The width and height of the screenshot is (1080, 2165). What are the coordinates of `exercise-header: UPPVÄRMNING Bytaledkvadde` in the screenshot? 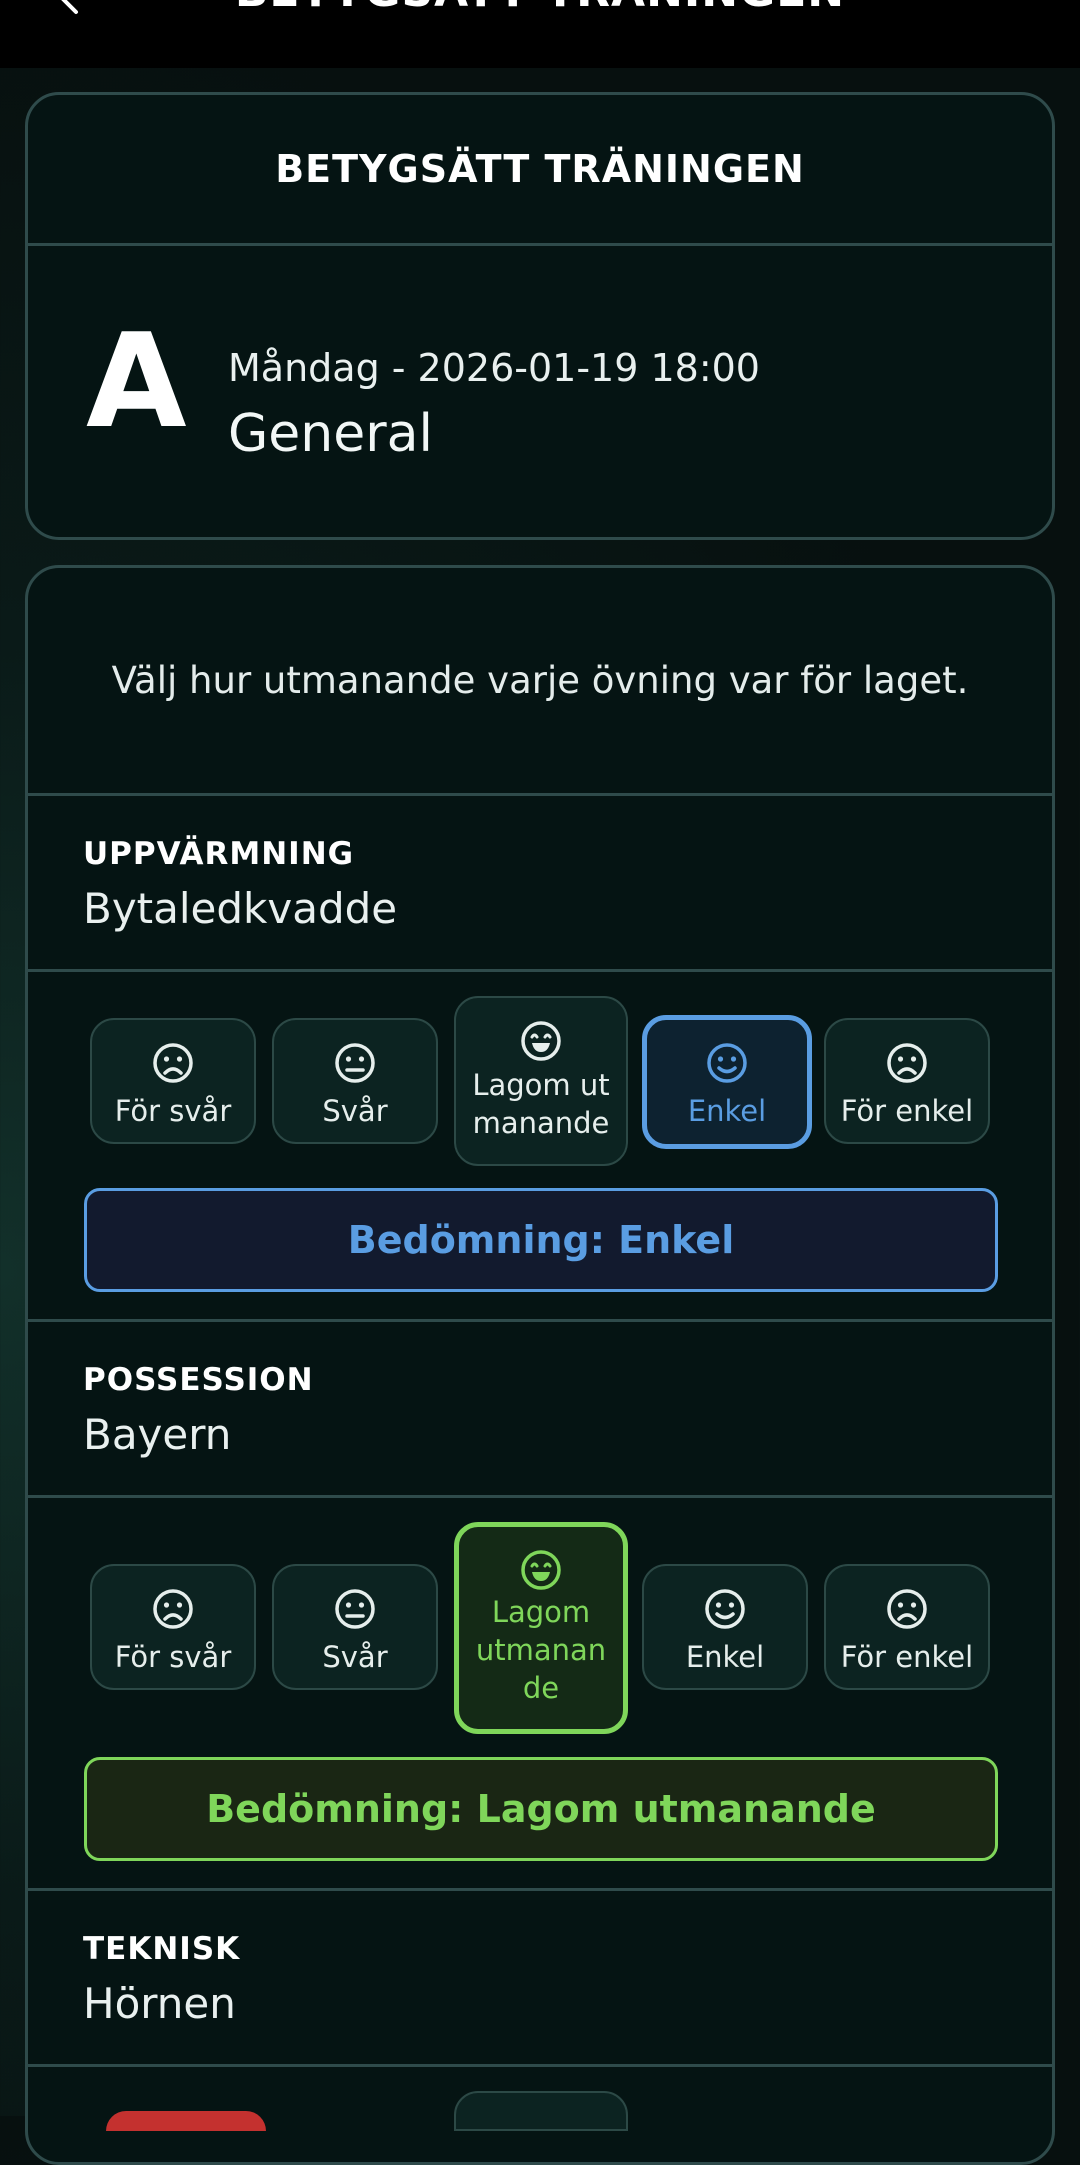 It's located at (540, 884).